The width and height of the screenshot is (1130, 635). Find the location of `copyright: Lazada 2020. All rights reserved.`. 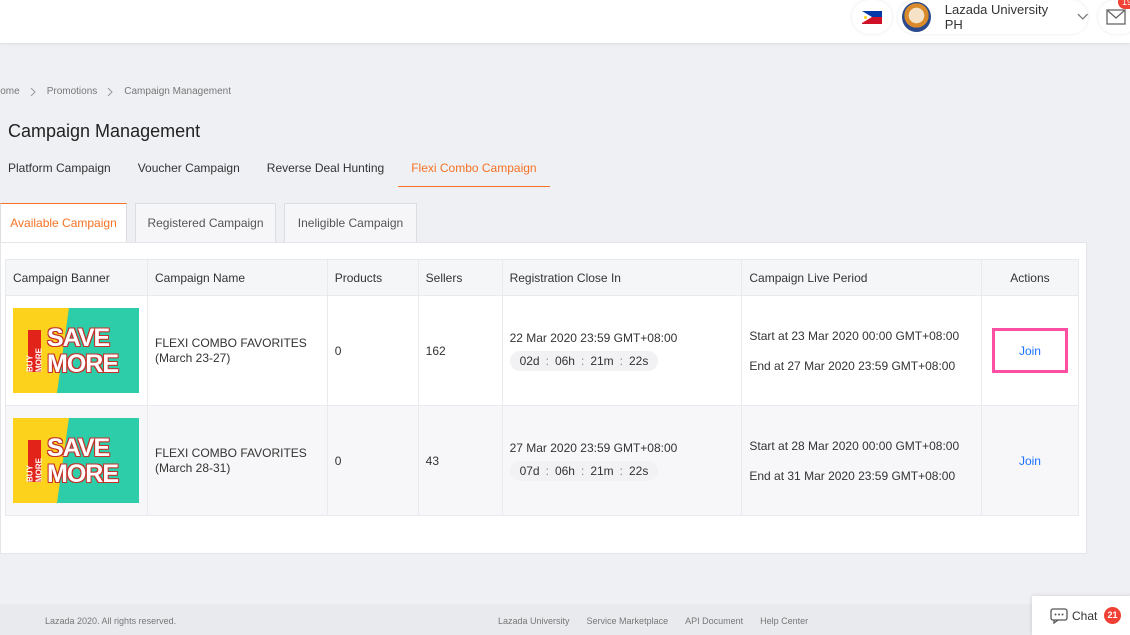

copyright: Lazada 2020. All rights reserved. is located at coordinates (111, 621).